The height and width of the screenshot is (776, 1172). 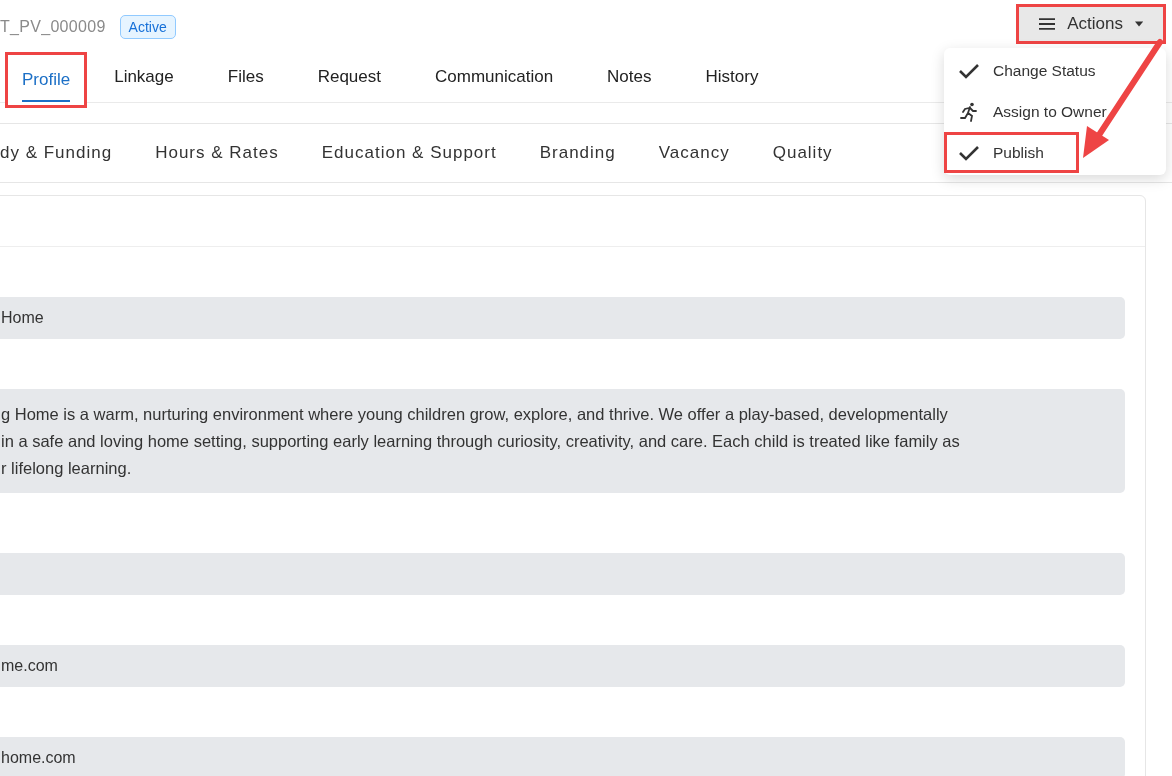 I want to click on tab: Notes, so click(x=629, y=77).